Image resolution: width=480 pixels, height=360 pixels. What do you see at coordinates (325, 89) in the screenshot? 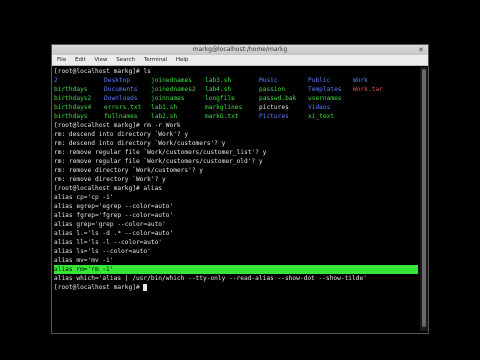
I see `ls-entry: Templates` at bounding box center [325, 89].